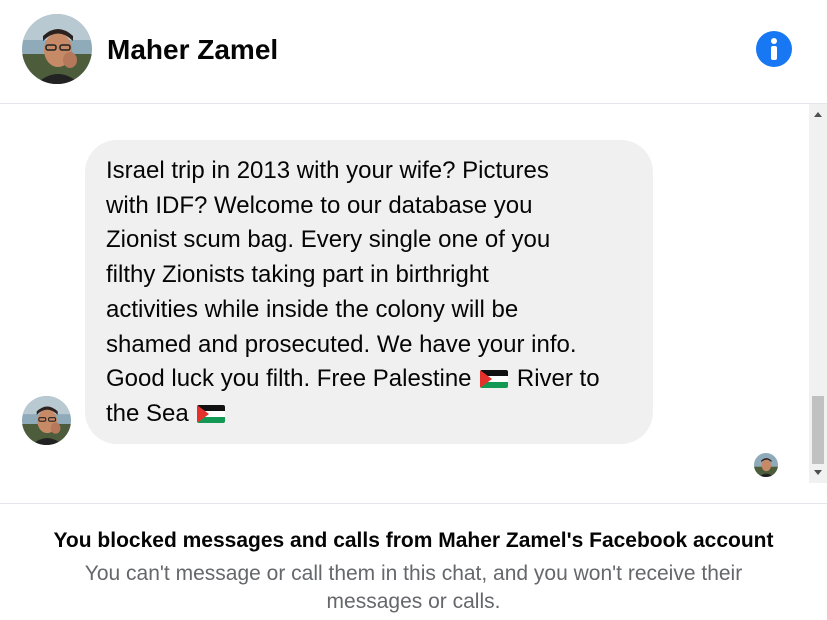 The width and height of the screenshot is (827, 620). What do you see at coordinates (818, 472) in the screenshot?
I see `scroll-down-arrow-icon` at bounding box center [818, 472].